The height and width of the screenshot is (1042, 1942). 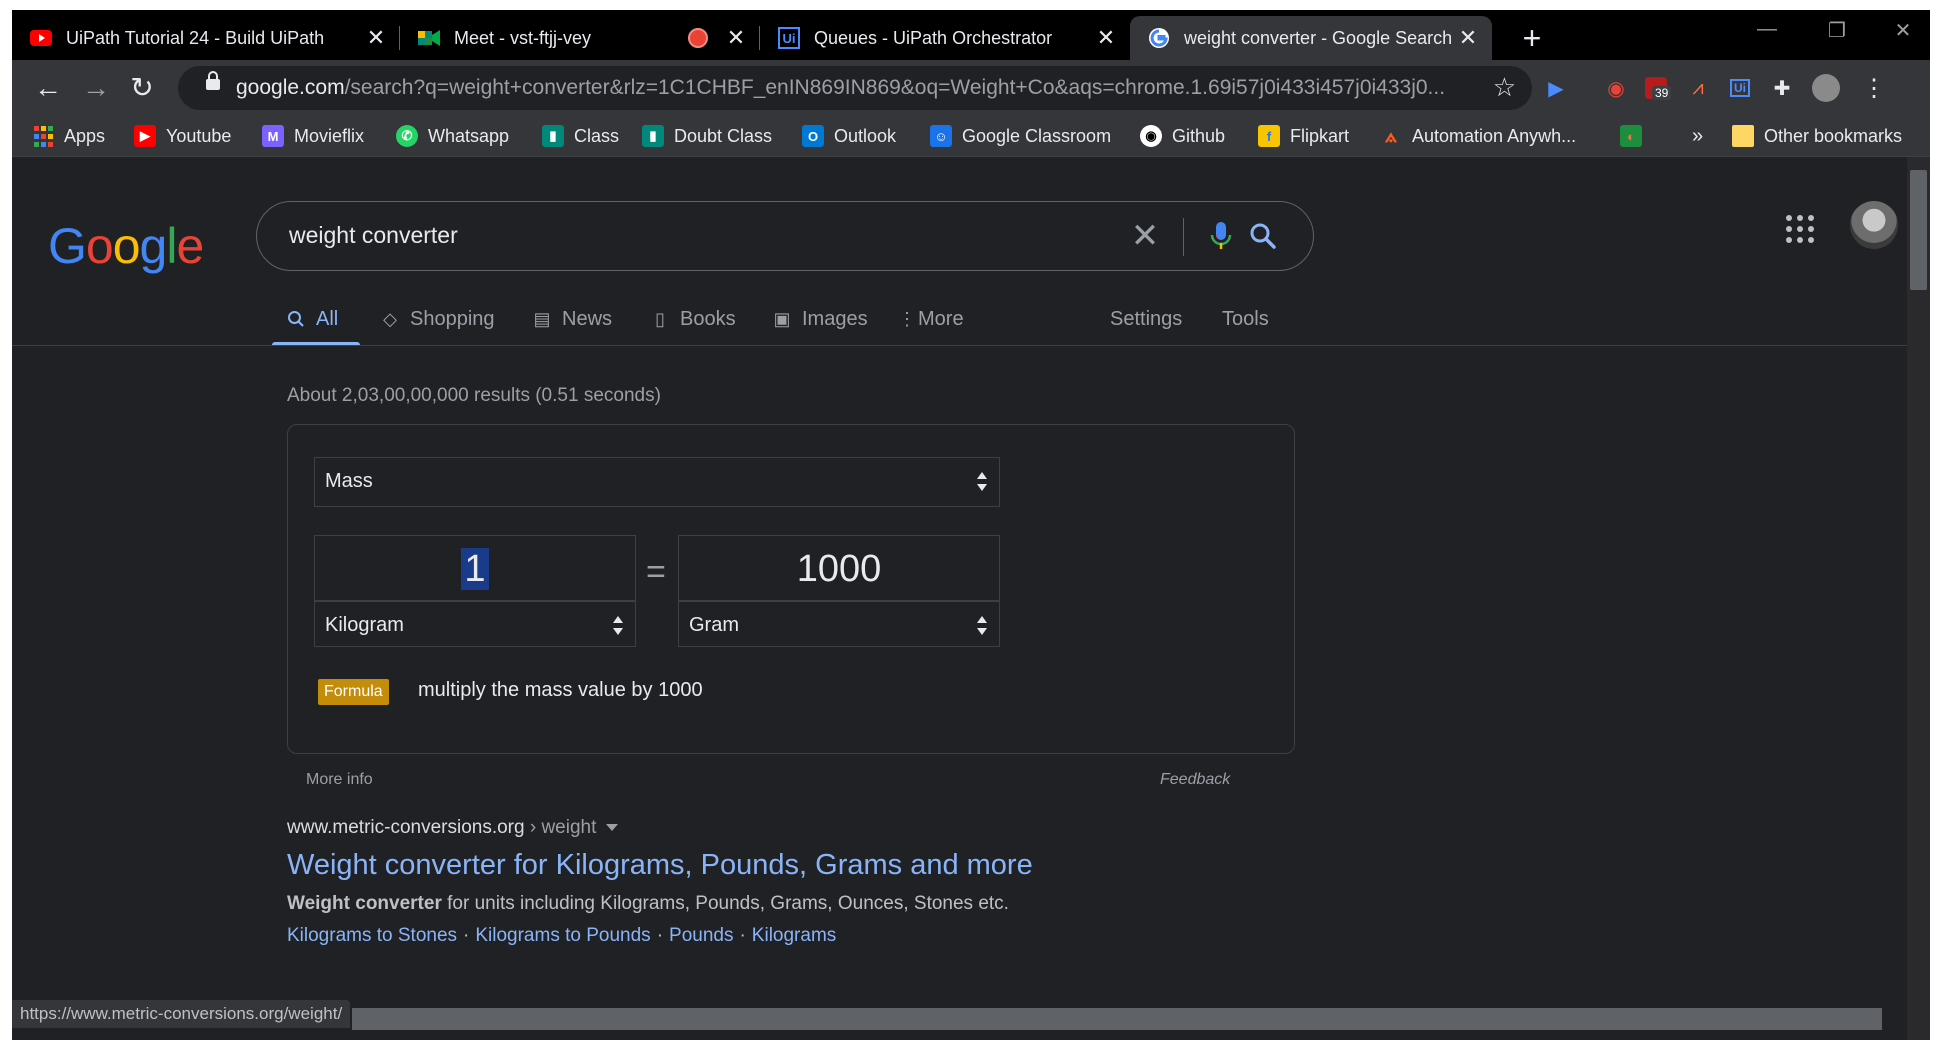 I want to click on tab-meet: Meet - vst-ftjj-vey ✕, so click(x=580, y=38).